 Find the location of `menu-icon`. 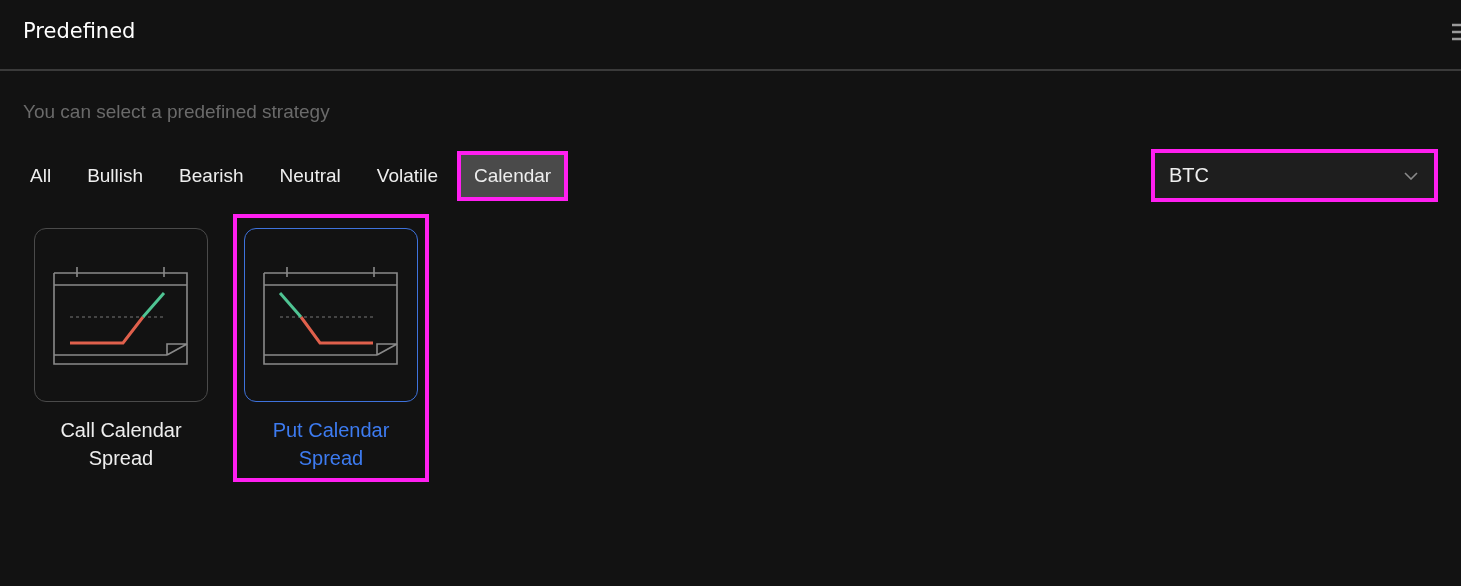

menu-icon is located at coordinates (1456, 31).